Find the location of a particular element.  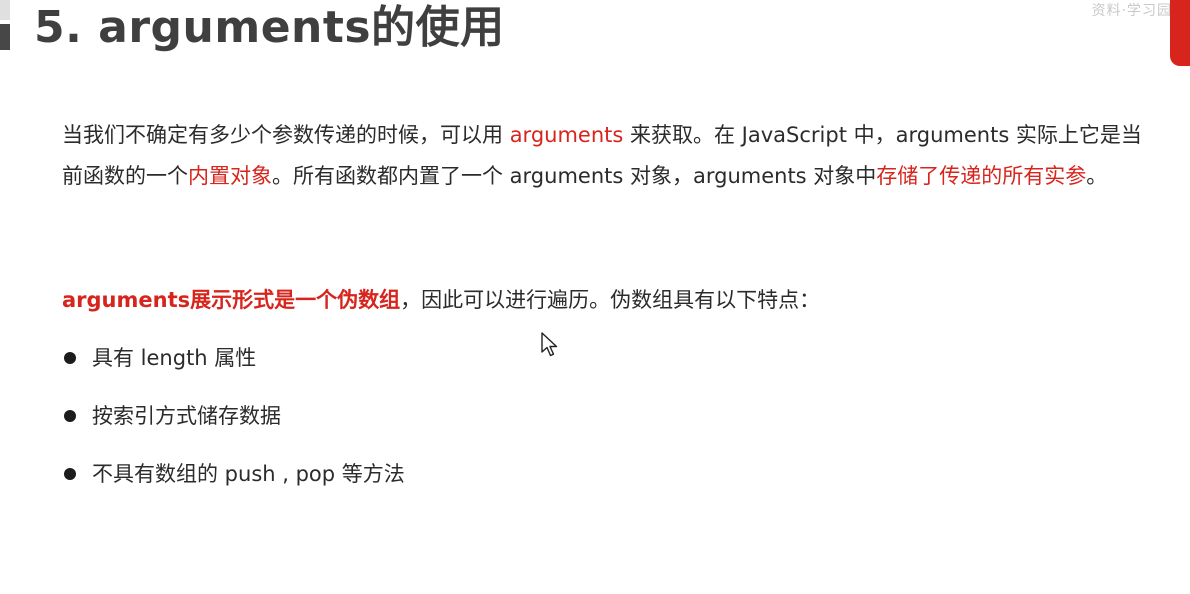

intro-text-4: 。 is located at coordinates (1097, 176).